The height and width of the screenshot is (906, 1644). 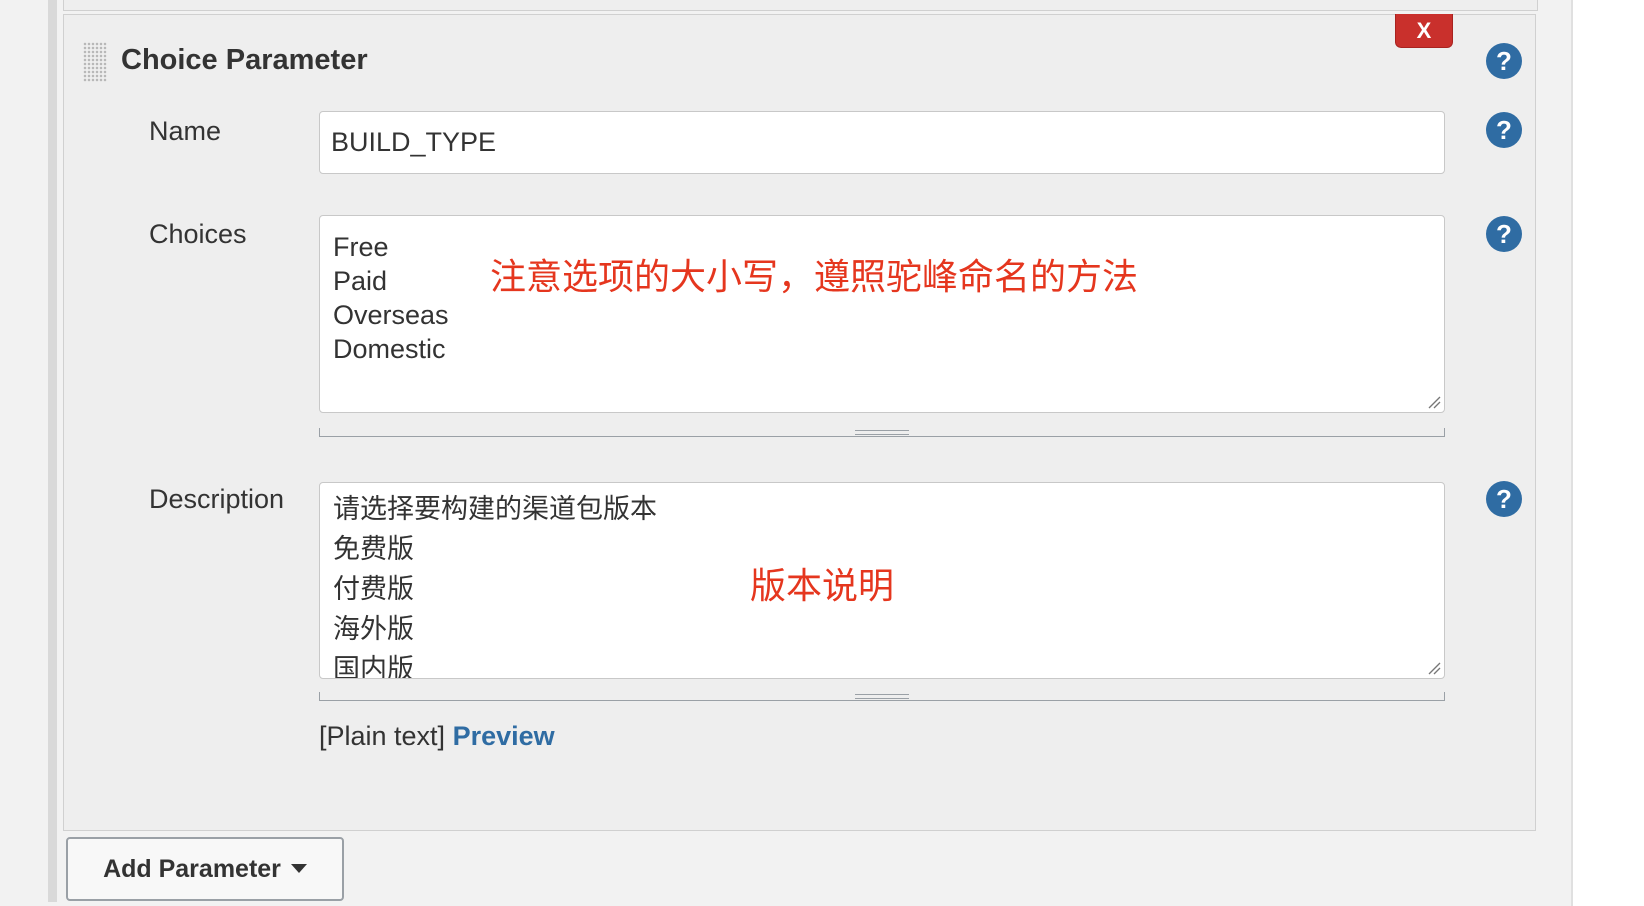 What do you see at coordinates (382, 736) in the screenshot?
I see `markup-format-label: [Plain text]` at bounding box center [382, 736].